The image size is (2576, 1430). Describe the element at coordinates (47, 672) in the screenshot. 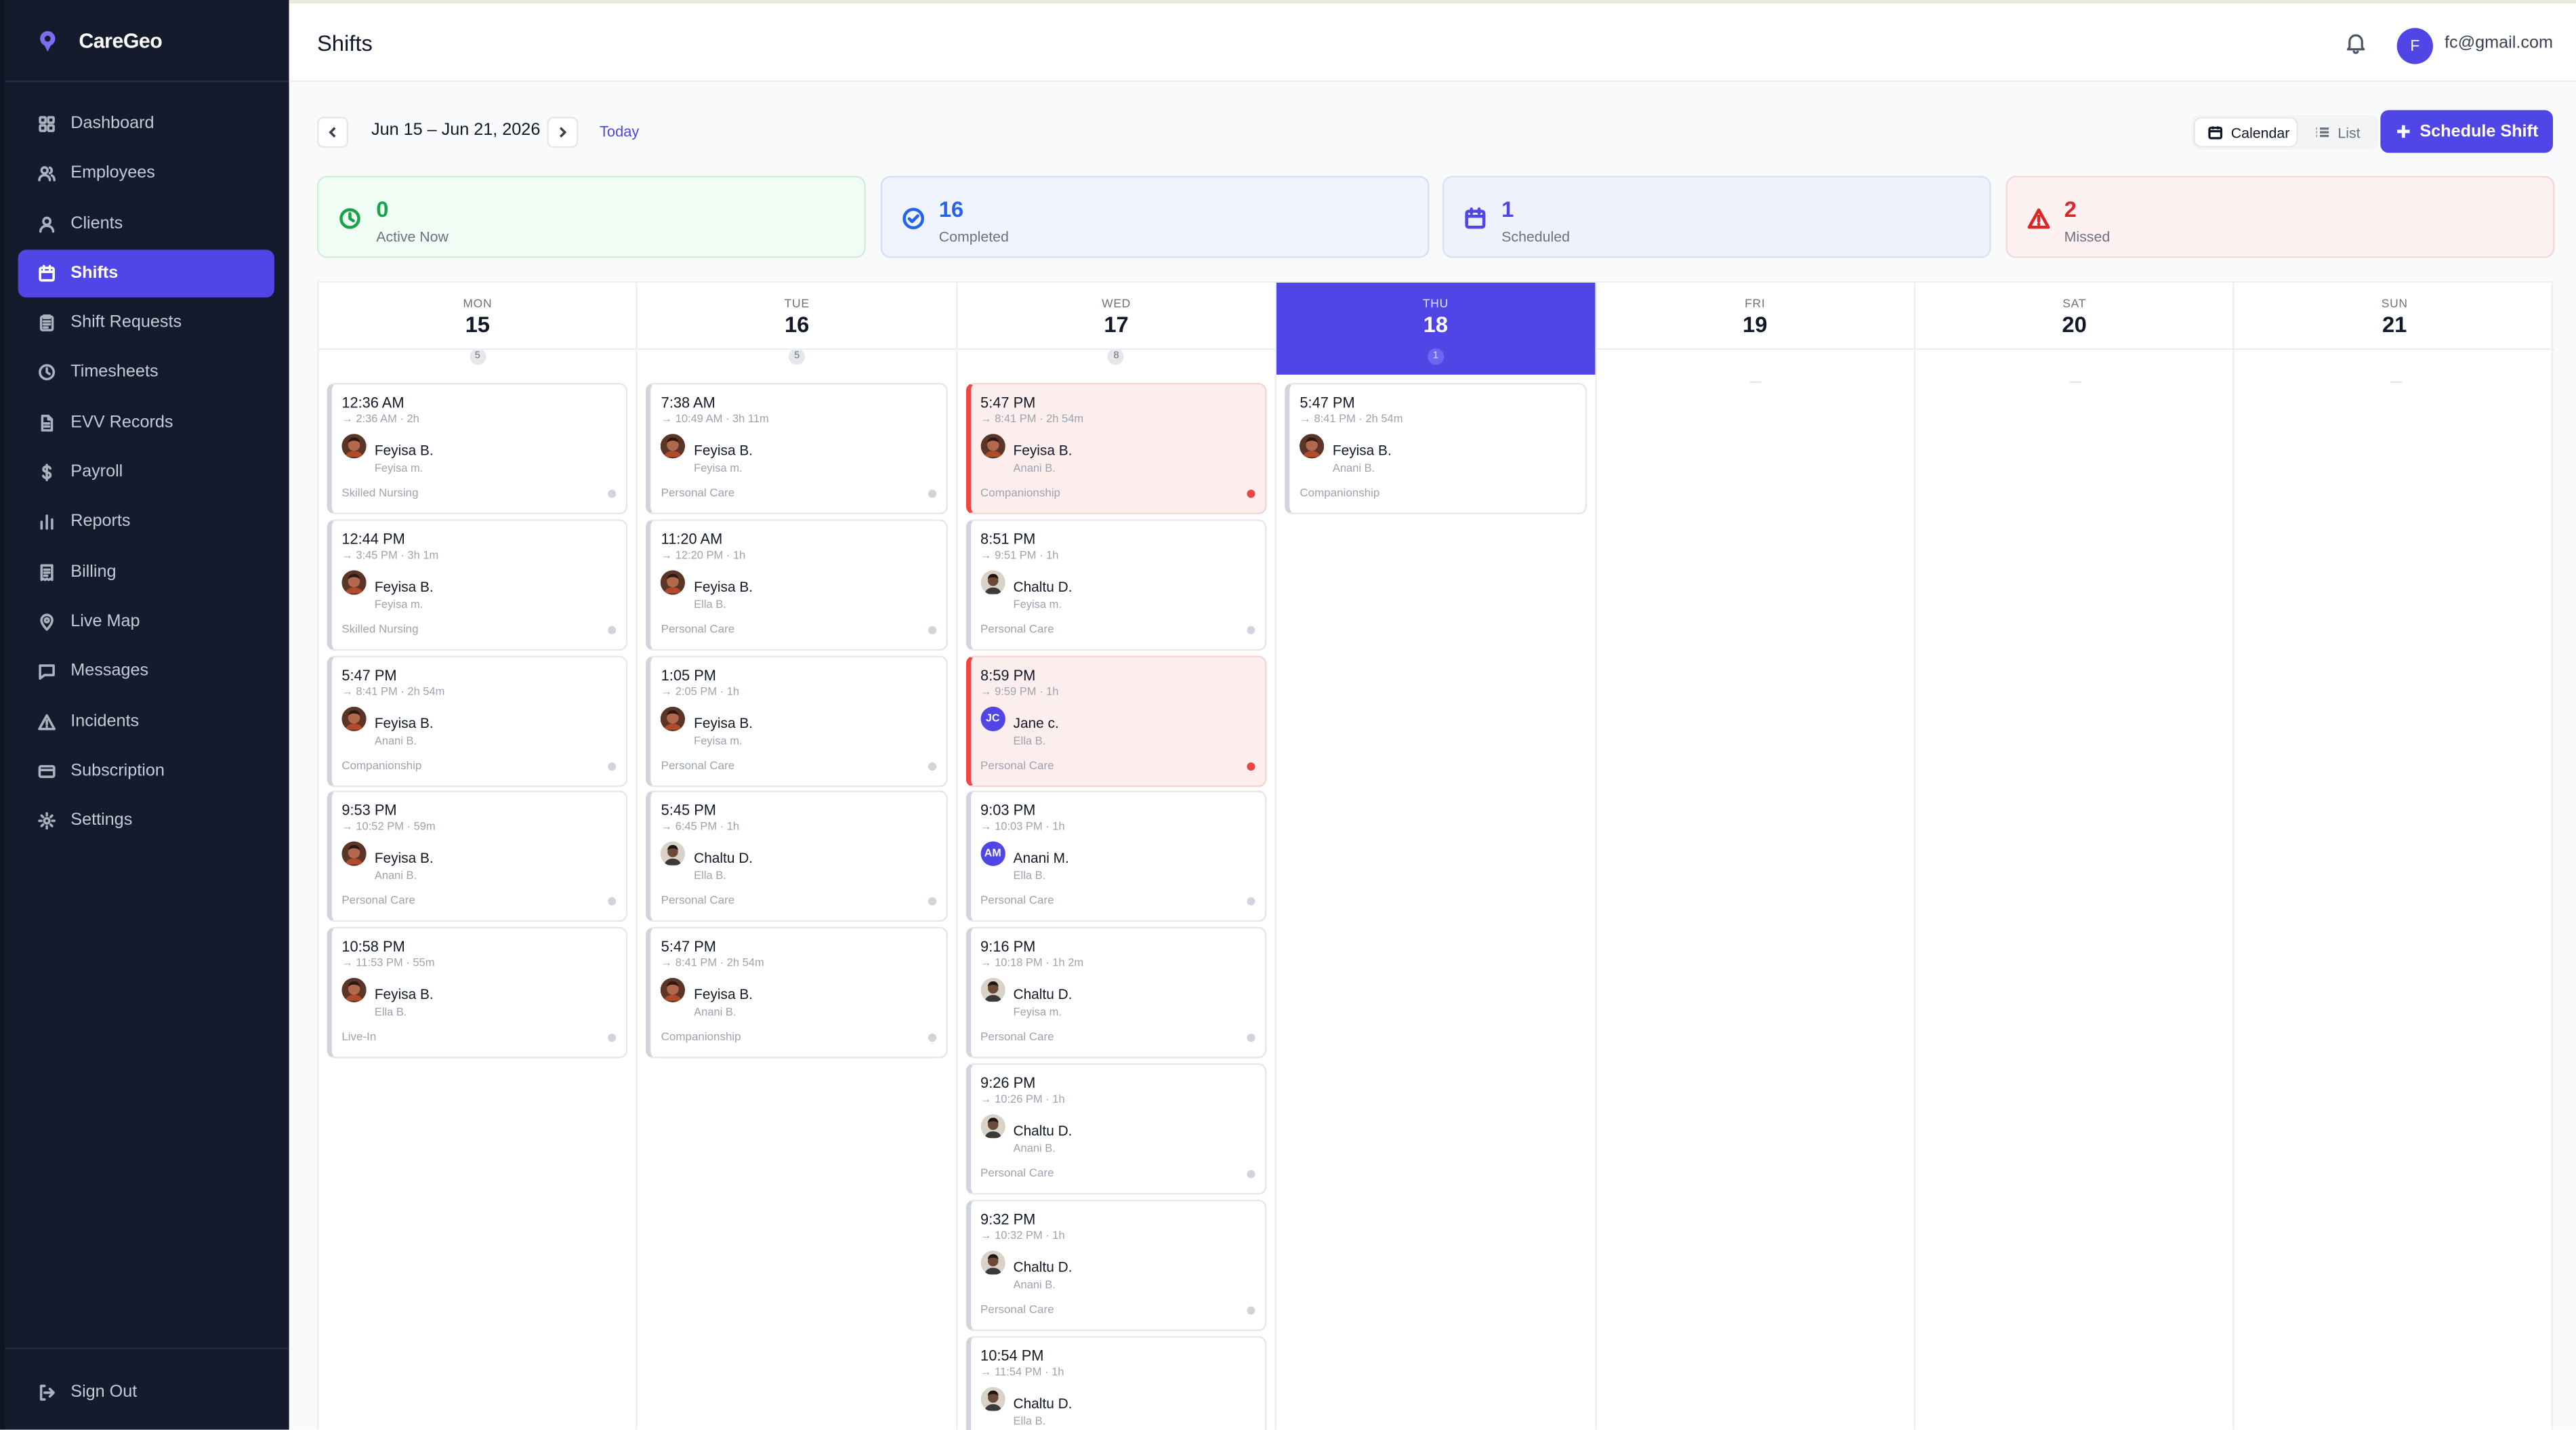

I see `message-icon` at that location.